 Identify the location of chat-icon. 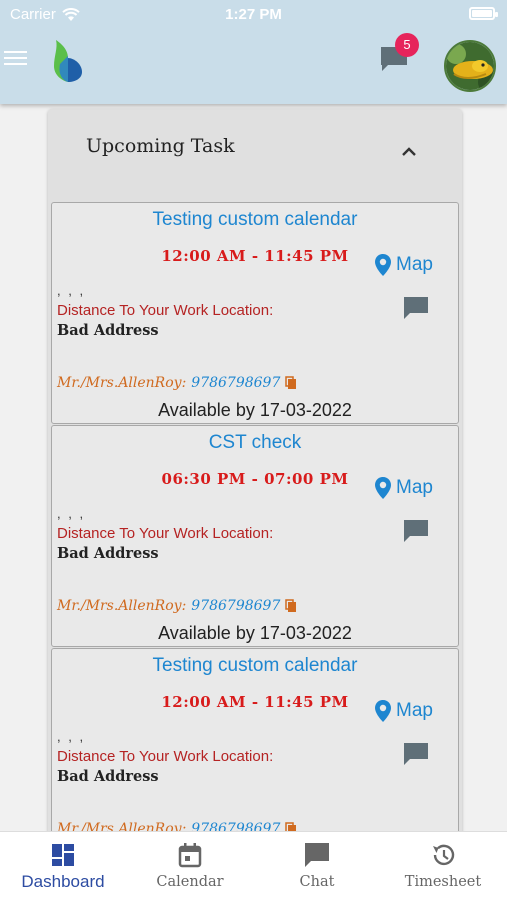
(317, 855).